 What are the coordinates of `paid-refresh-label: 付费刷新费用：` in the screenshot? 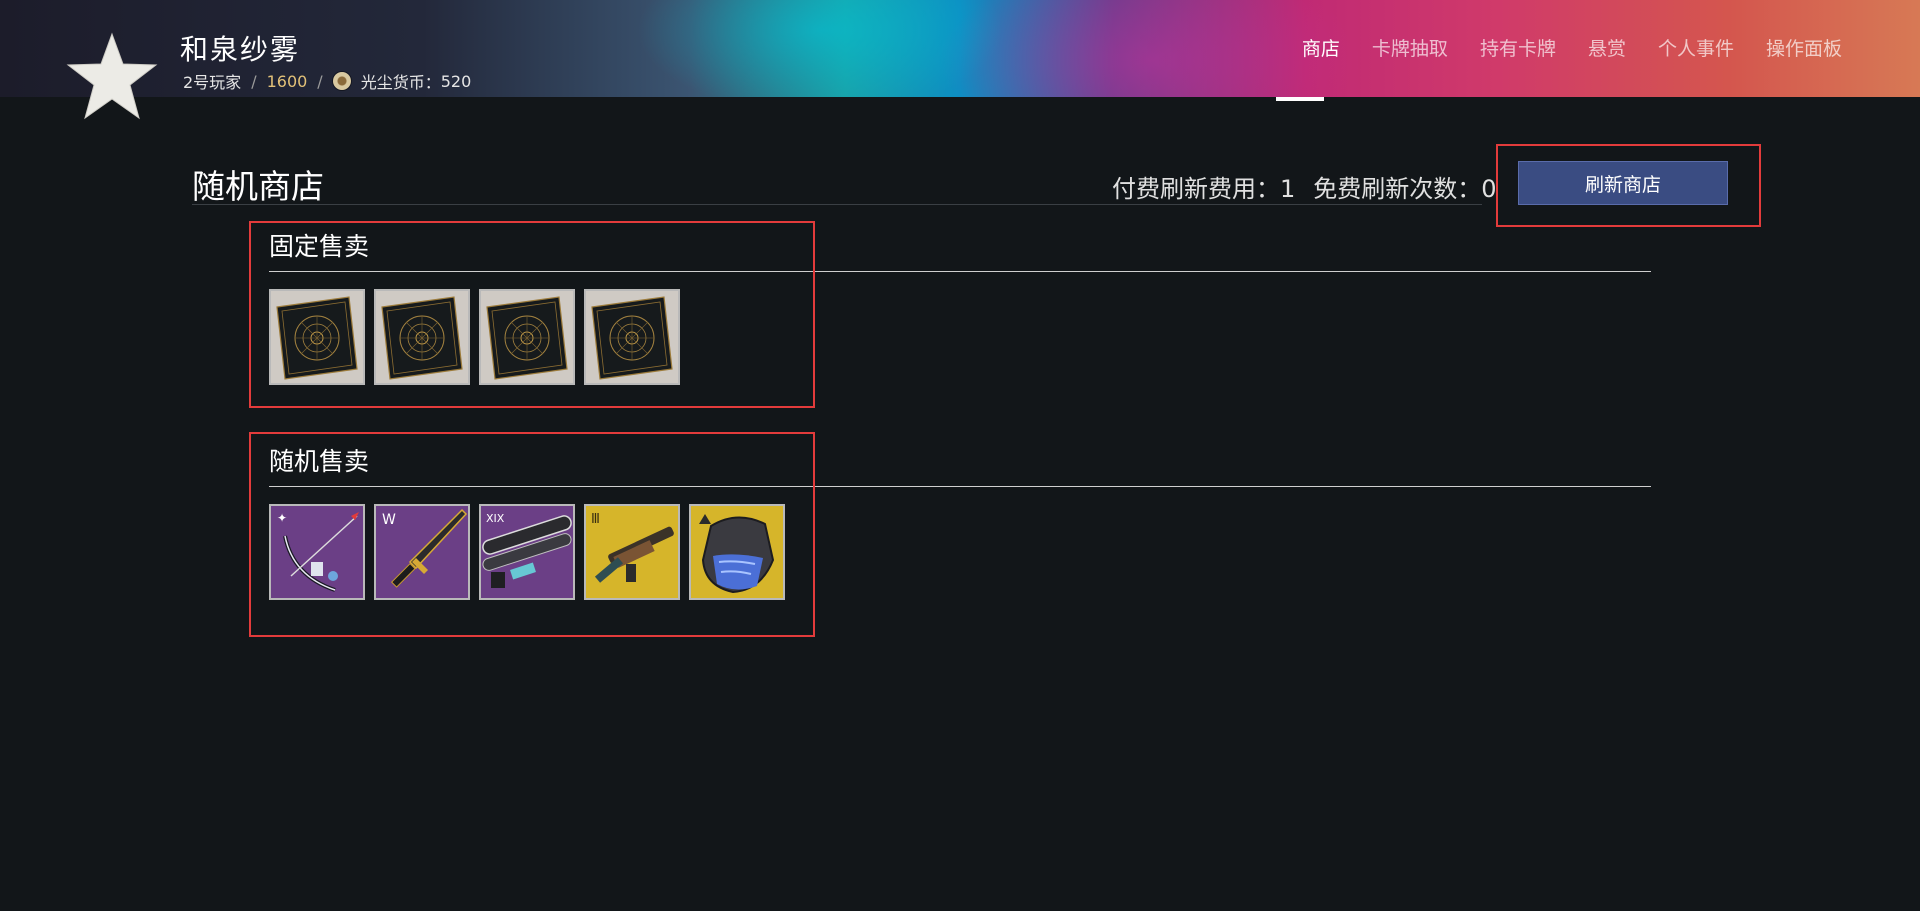 It's located at (1196, 189).